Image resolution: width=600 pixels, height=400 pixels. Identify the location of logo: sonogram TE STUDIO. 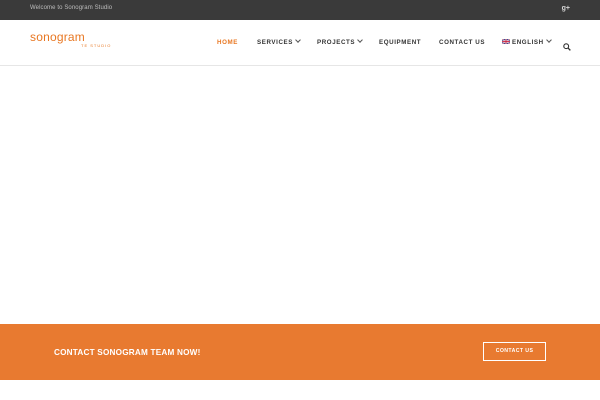
(70, 39).